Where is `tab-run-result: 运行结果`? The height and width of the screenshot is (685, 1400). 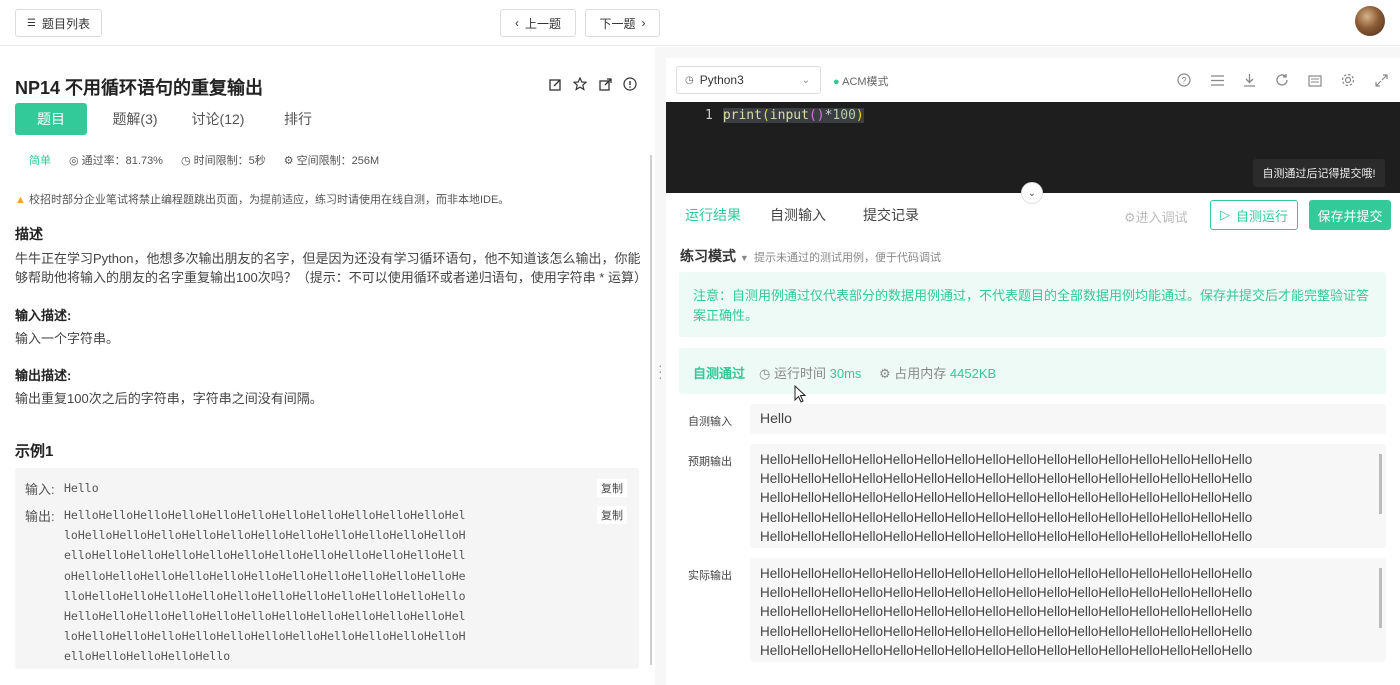 tab-run-result: 运行结果 is located at coordinates (713, 215).